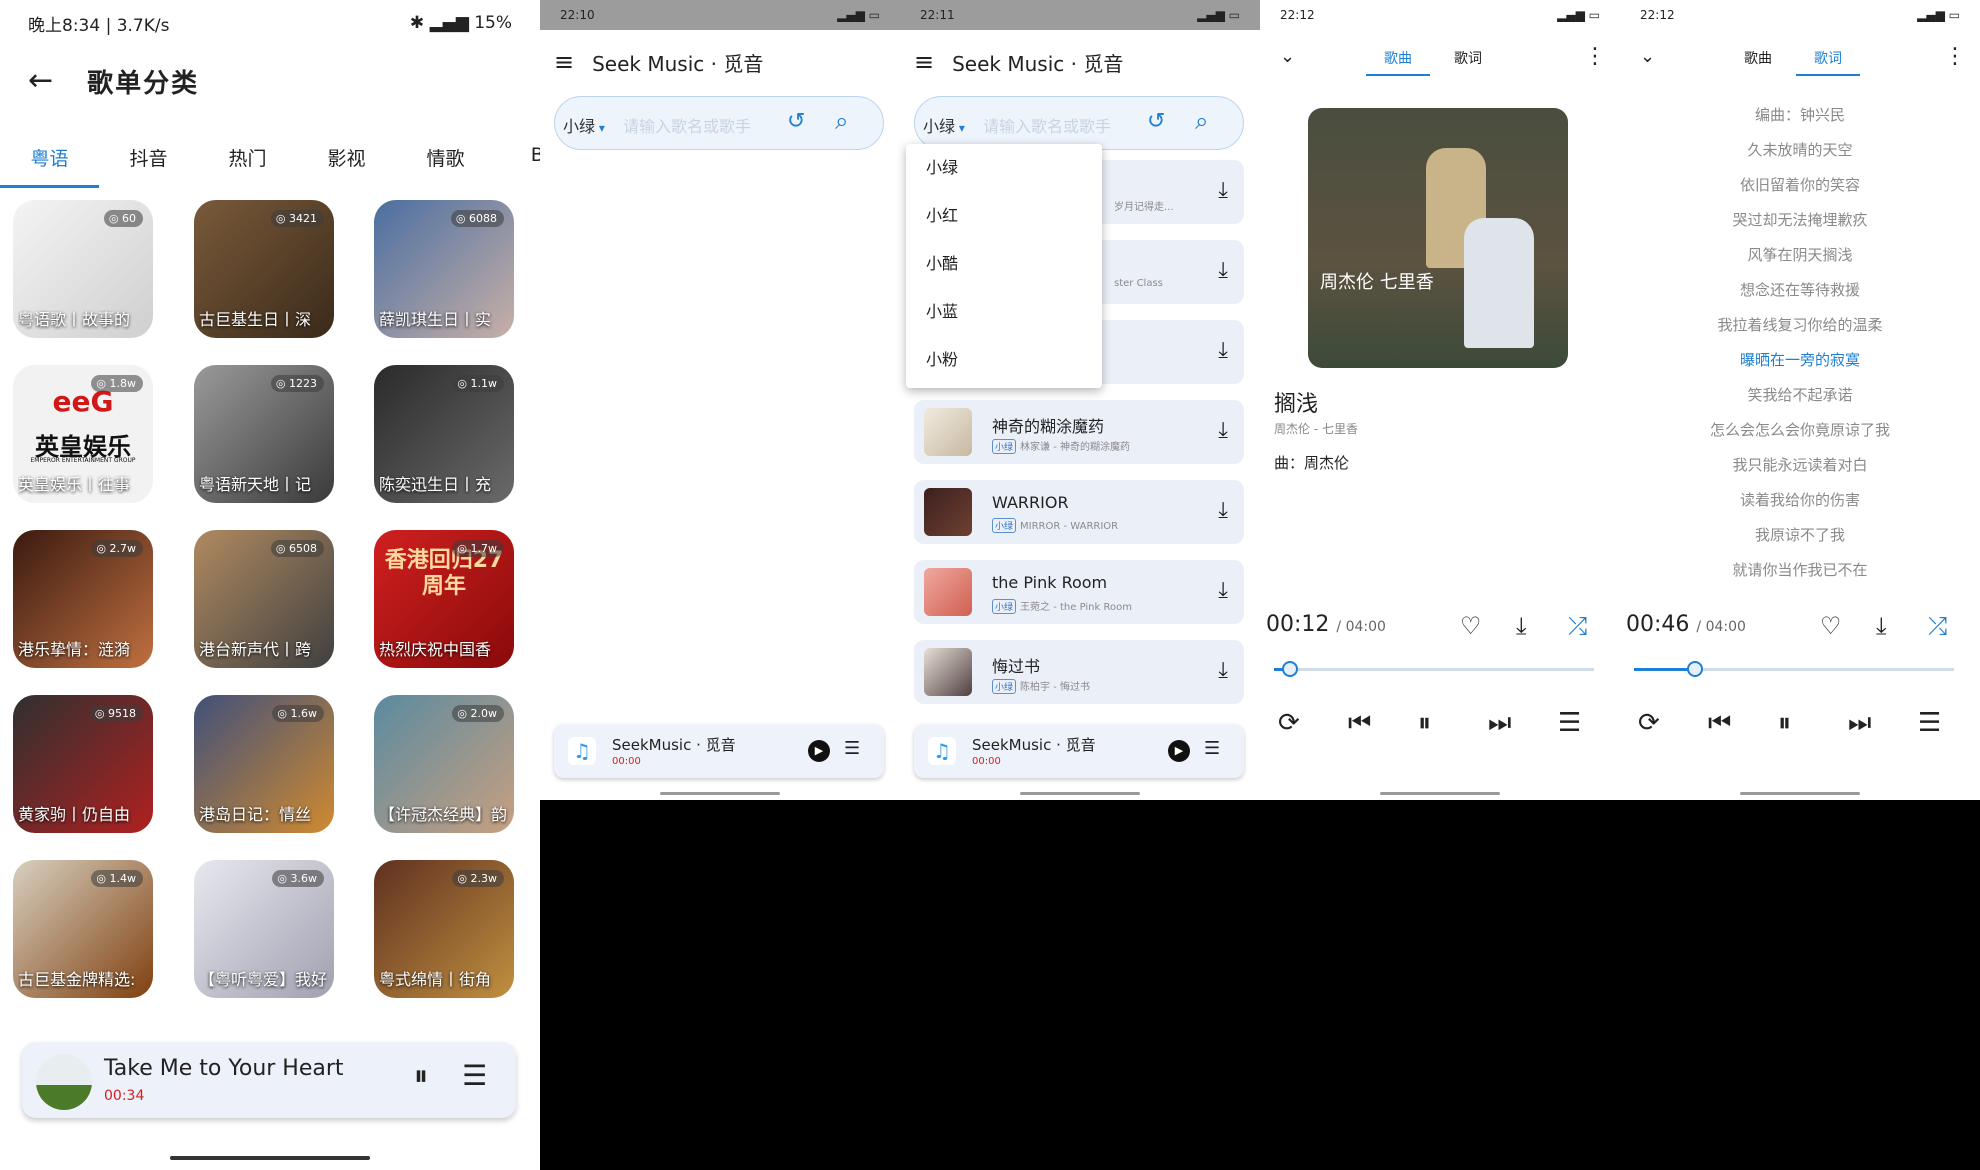  What do you see at coordinates (116, 713) in the screenshot?
I see `play-count: ◎ 9518` at bounding box center [116, 713].